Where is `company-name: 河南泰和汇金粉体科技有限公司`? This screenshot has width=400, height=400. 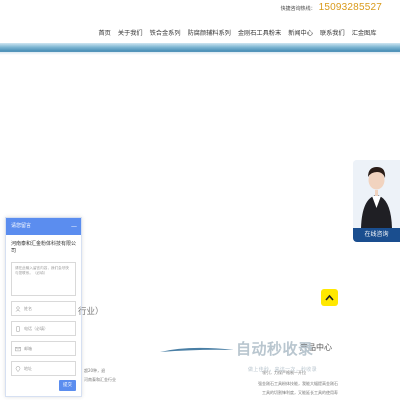
company-name: 河南泰和汇金粉体科技有限公司 is located at coordinates (44, 247).